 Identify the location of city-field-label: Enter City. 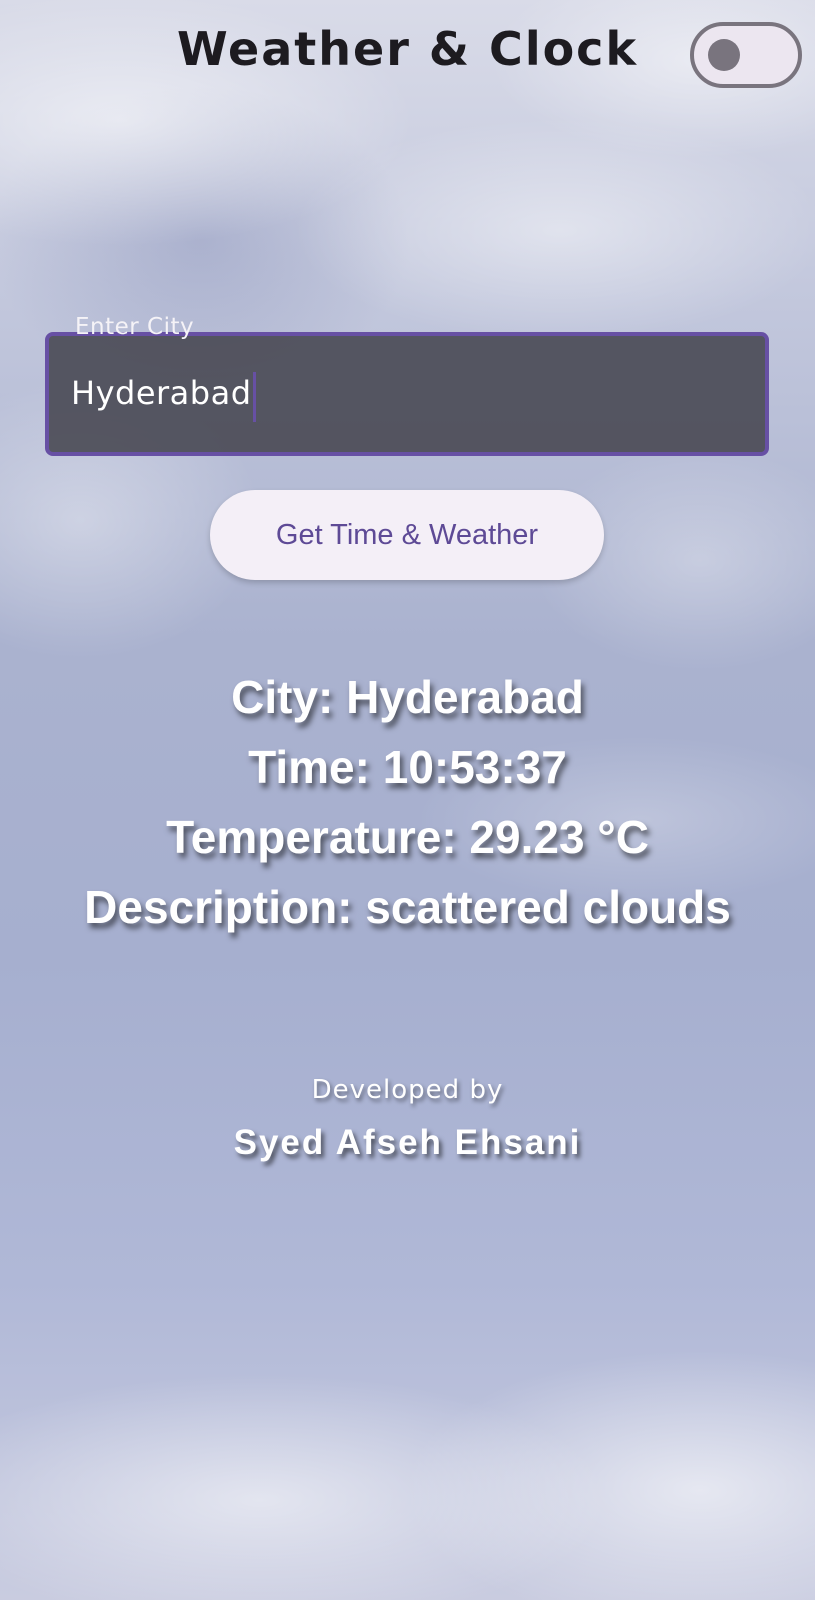
(135, 327).